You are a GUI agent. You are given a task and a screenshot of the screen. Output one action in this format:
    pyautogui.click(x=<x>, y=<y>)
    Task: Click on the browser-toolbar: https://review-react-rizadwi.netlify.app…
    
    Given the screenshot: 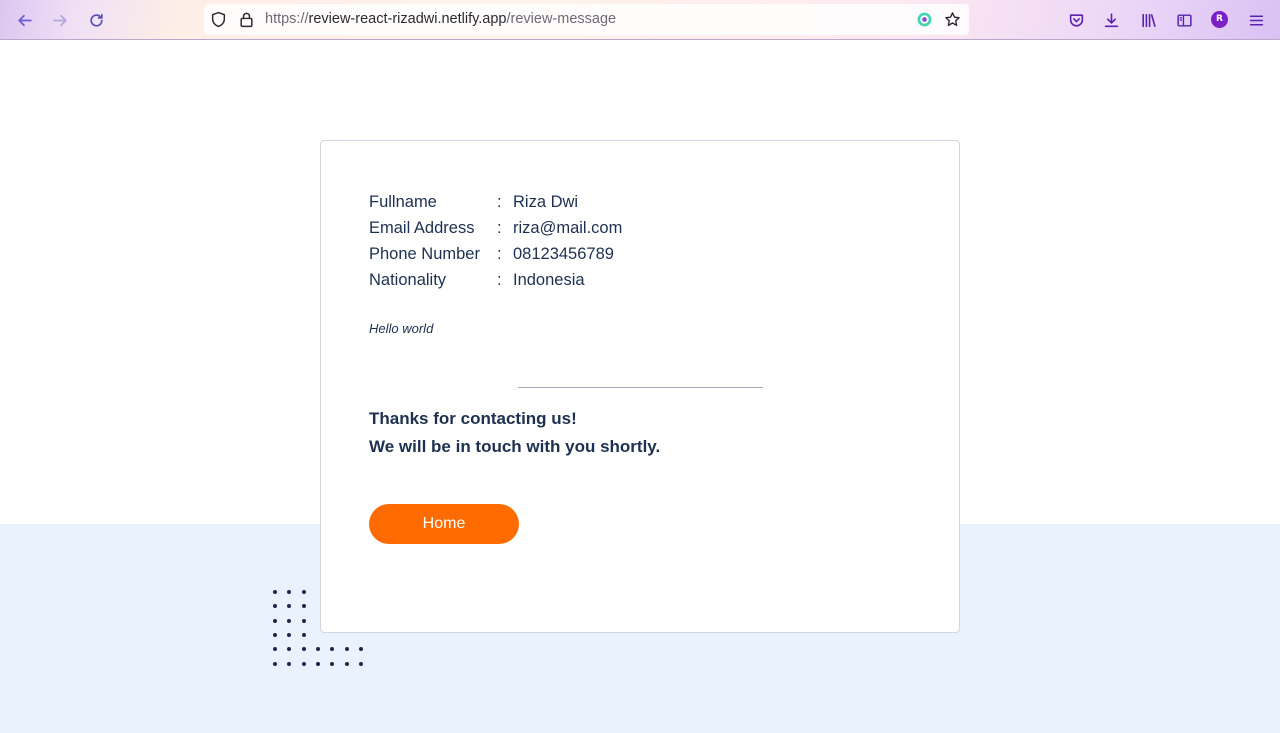 What is the action you would take?
    pyautogui.click(x=640, y=20)
    